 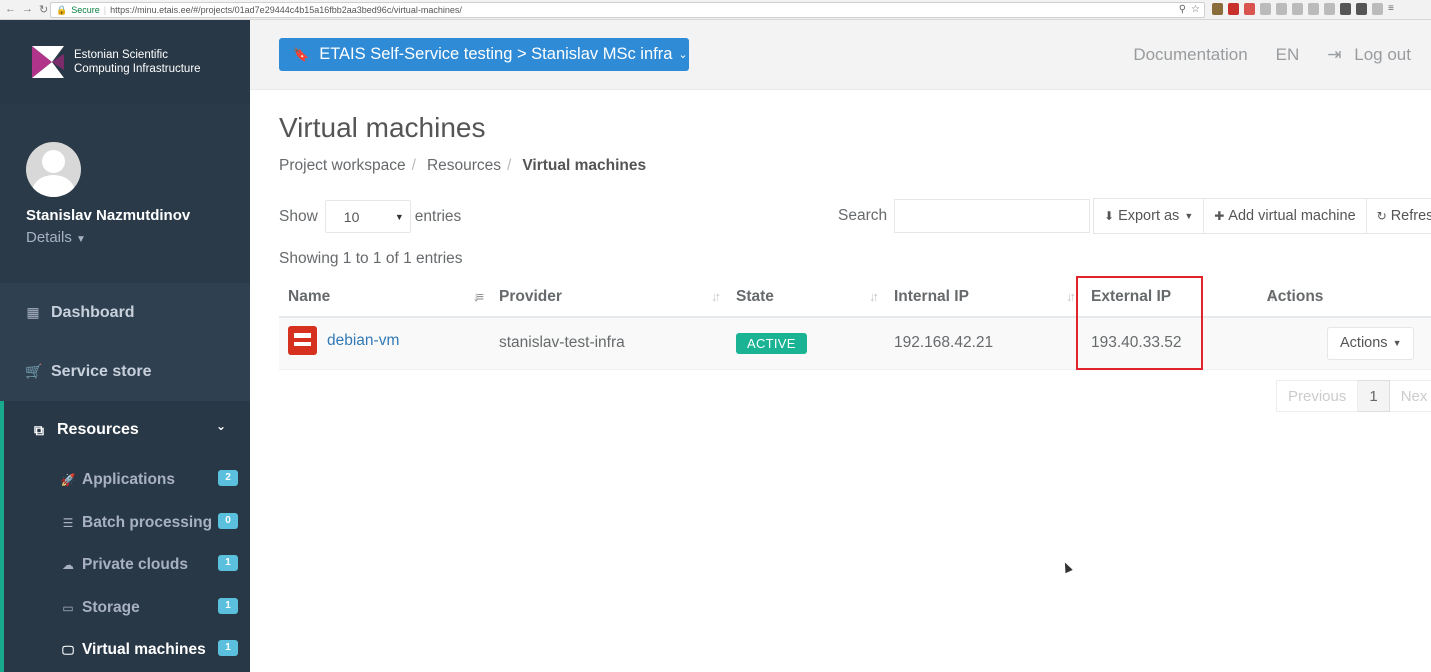 What do you see at coordinates (53, 161) in the screenshot?
I see `avatar-head` at bounding box center [53, 161].